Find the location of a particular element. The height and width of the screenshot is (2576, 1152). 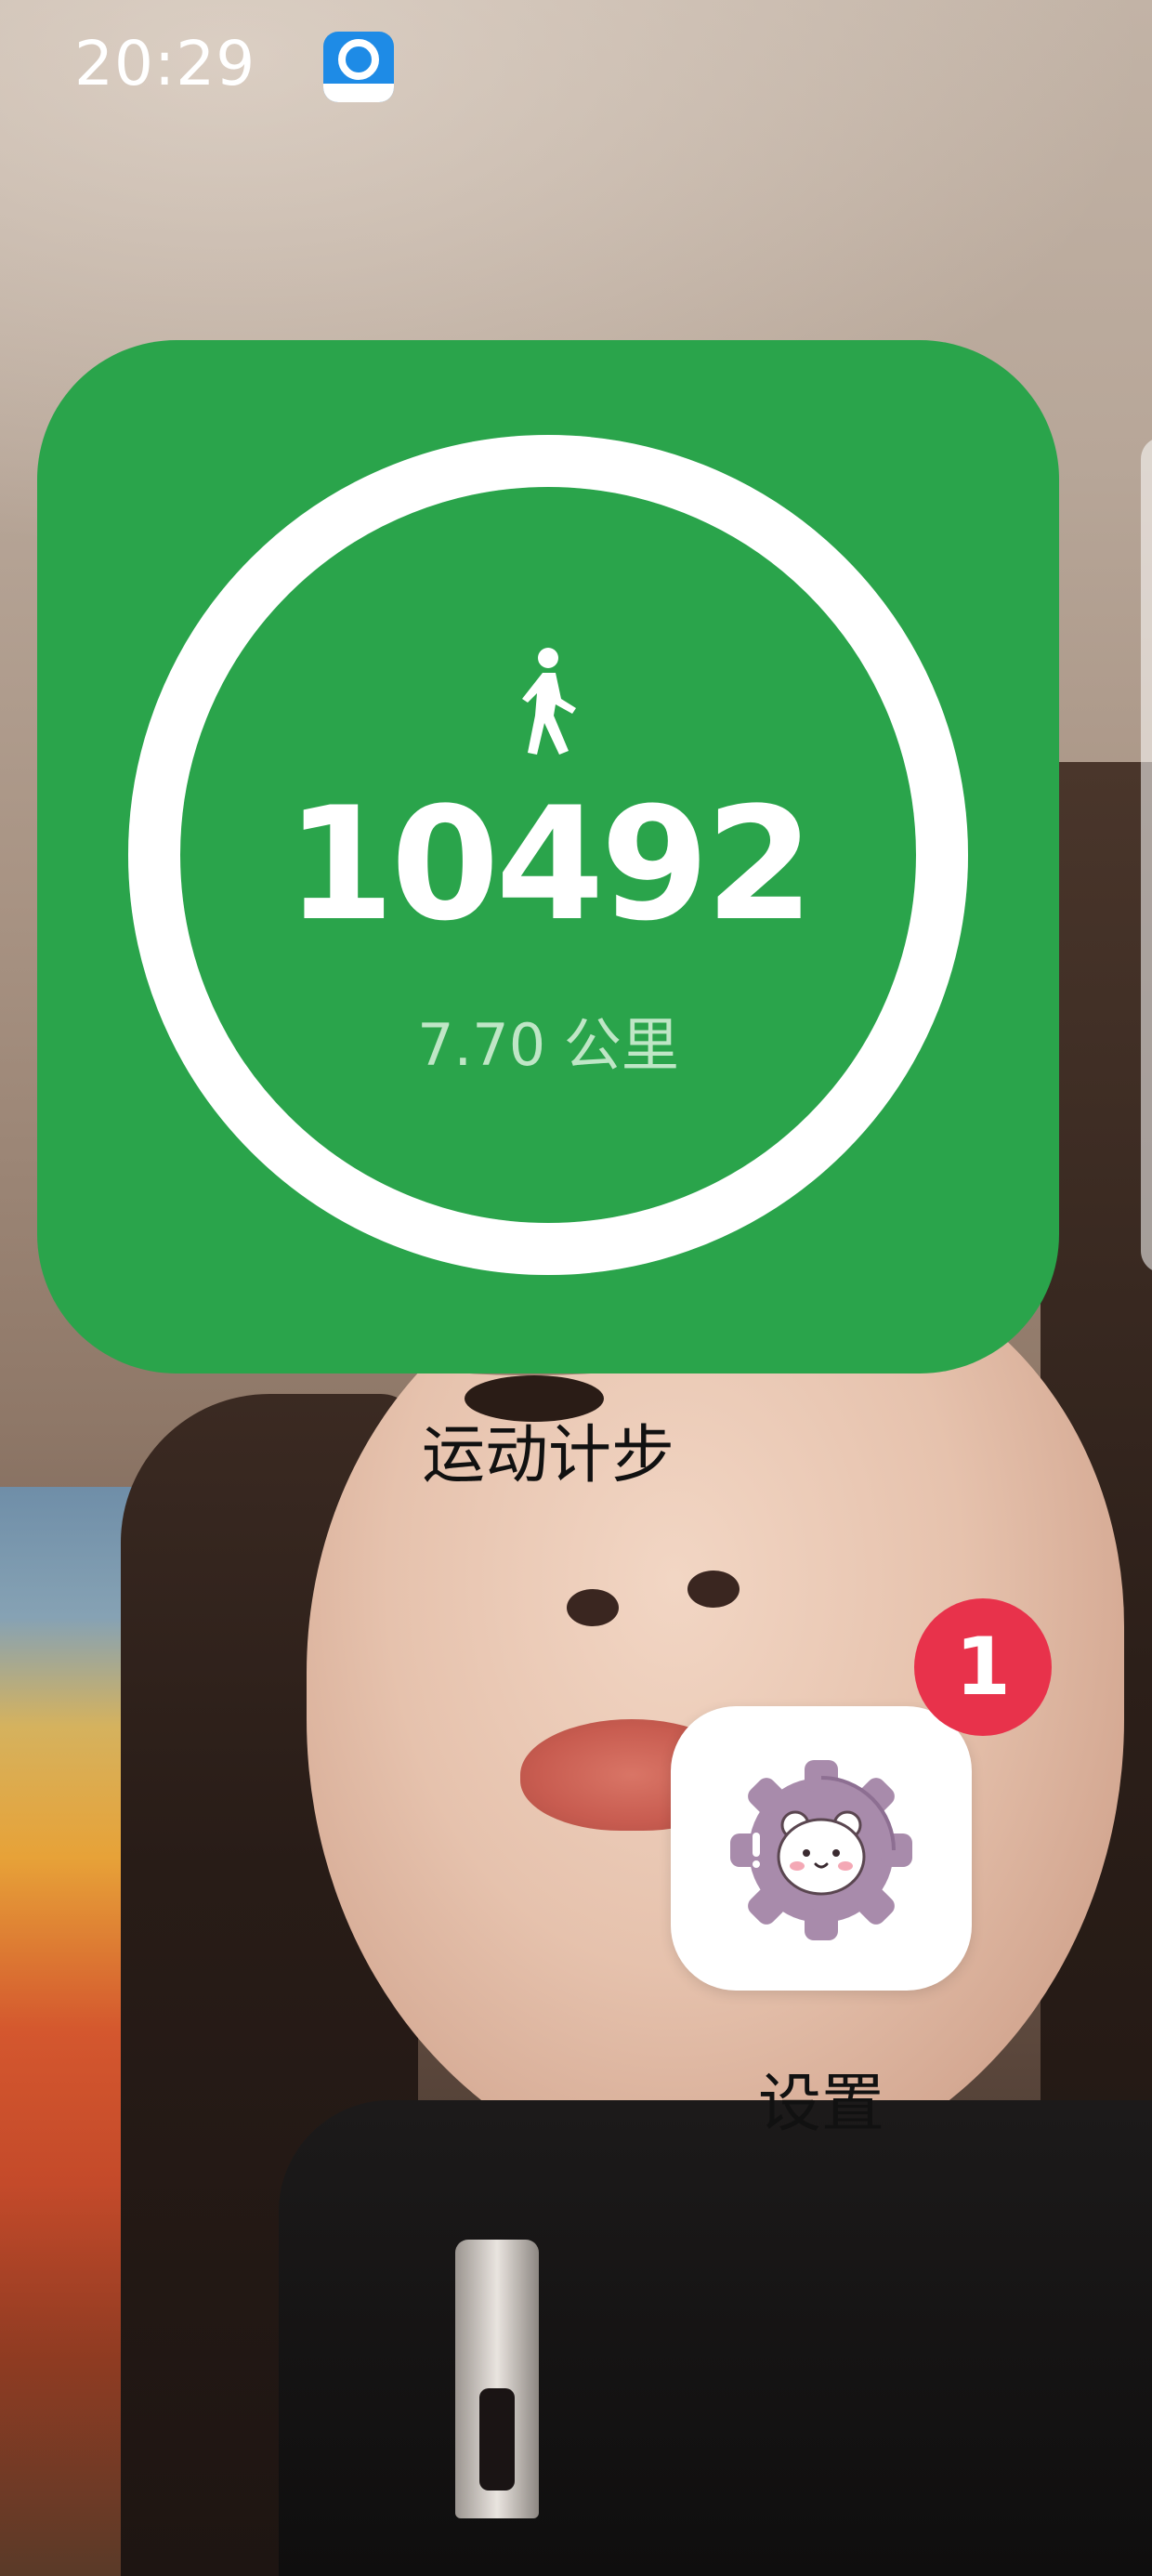

wallpaper-zipper-hole is located at coordinates (497, 2439).